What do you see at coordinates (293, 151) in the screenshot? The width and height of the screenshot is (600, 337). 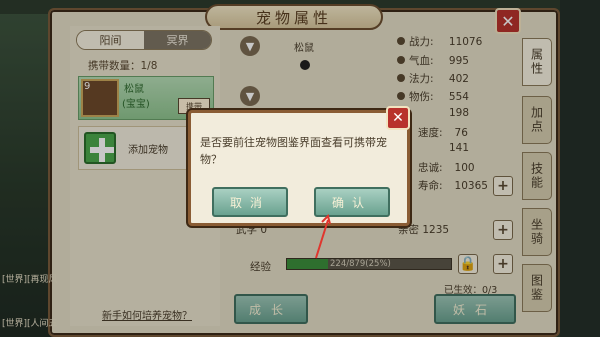 I see `dialog-message: 是否要前往宠物图鉴界面查看可携带宠物？` at bounding box center [293, 151].